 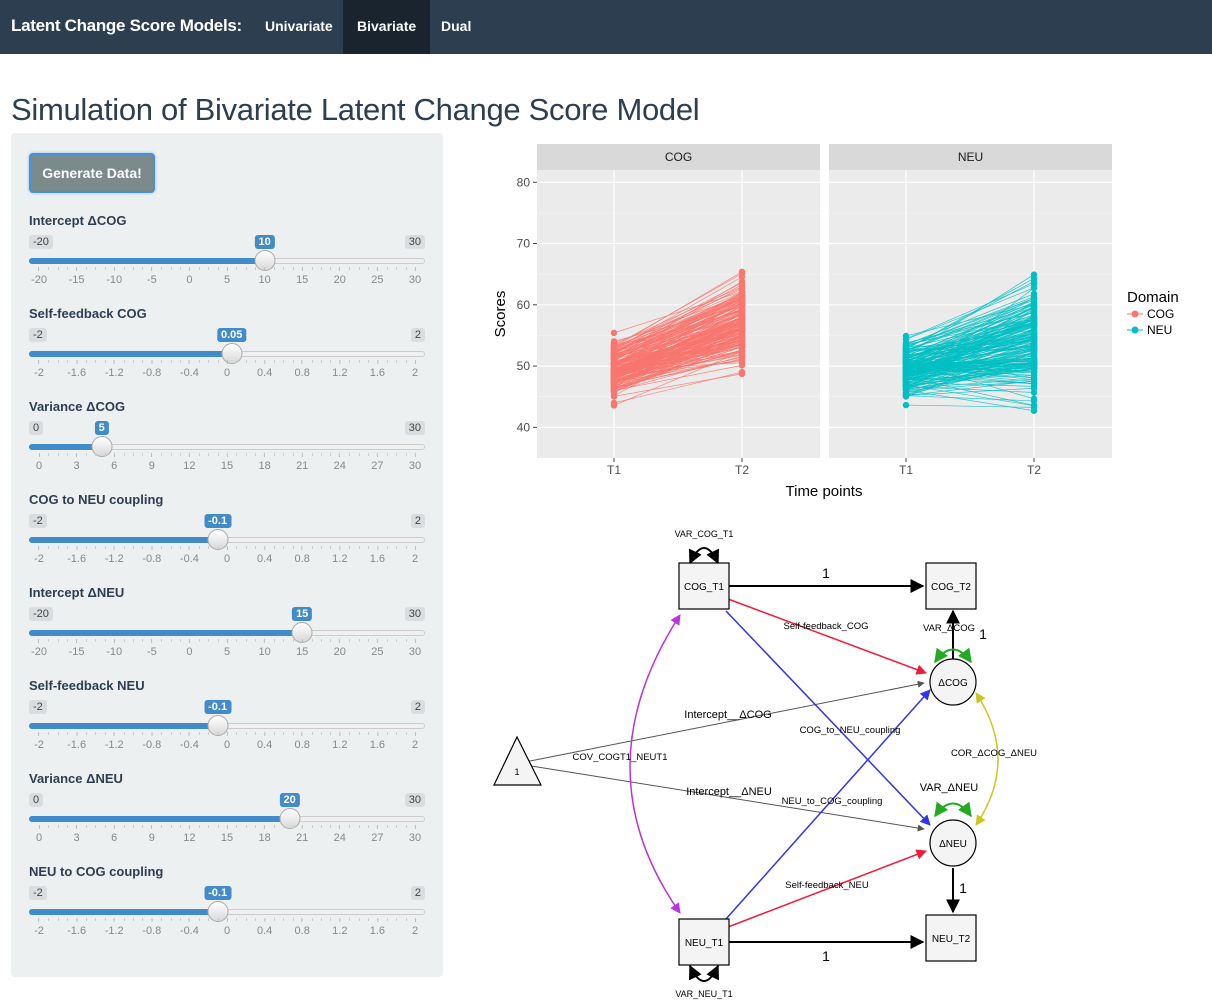 I want to click on y-axis-title: Scores, so click(x=500, y=314).